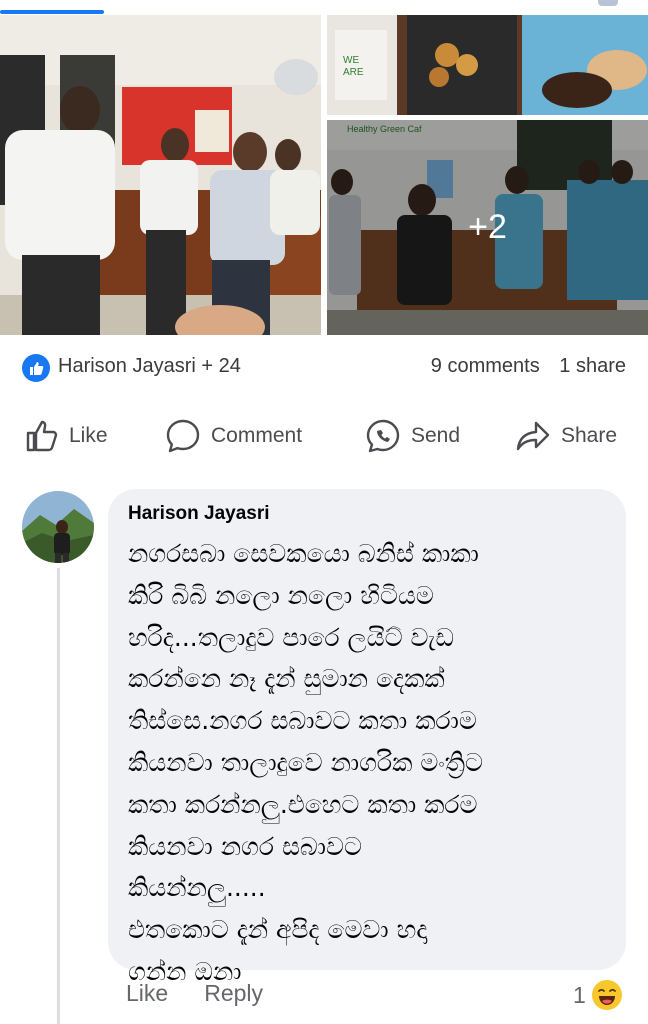 This screenshot has width=648, height=1024. What do you see at coordinates (42, 436) in the screenshot?
I see `like-icon` at bounding box center [42, 436].